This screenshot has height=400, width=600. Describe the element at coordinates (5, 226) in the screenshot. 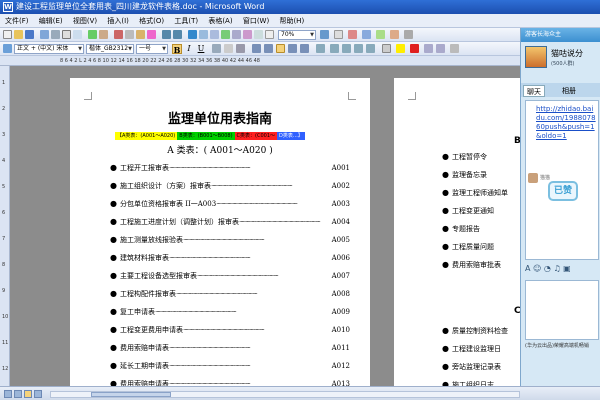

I see `vertical-ruler: 1 2 3 4 5 6 7 8 9 10 11 12` at that location.